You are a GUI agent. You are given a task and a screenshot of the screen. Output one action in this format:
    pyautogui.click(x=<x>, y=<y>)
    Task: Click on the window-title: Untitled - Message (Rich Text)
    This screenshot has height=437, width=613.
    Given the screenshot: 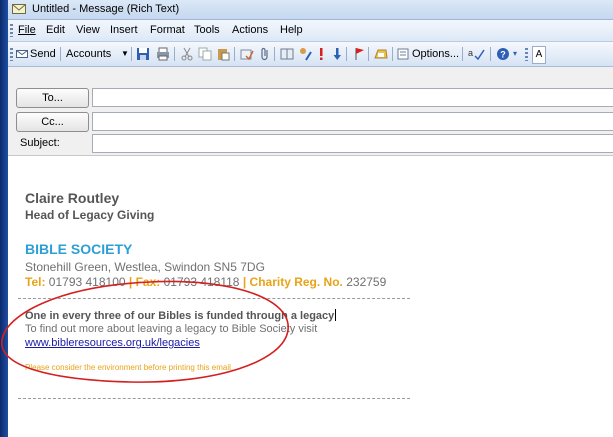 What is the action you would take?
    pyautogui.click(x=106, y=9)
    